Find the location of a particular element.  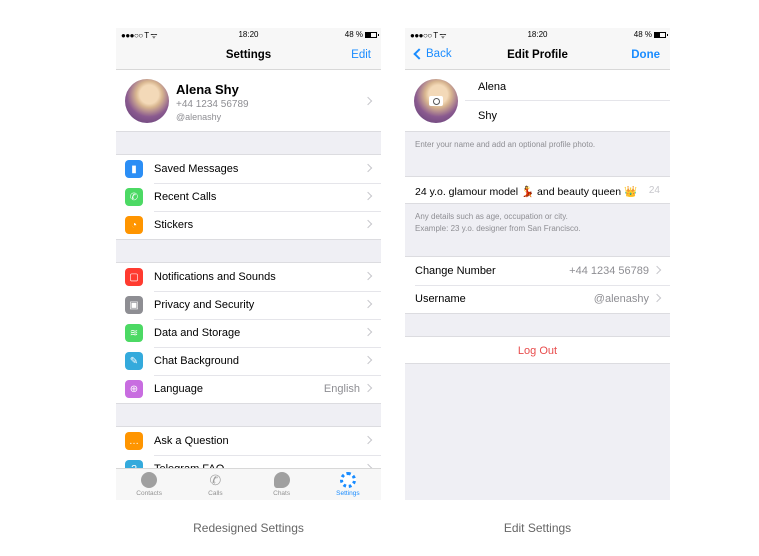

settings-item-language: ⊕ Language English is located at coordinates (248, 389).